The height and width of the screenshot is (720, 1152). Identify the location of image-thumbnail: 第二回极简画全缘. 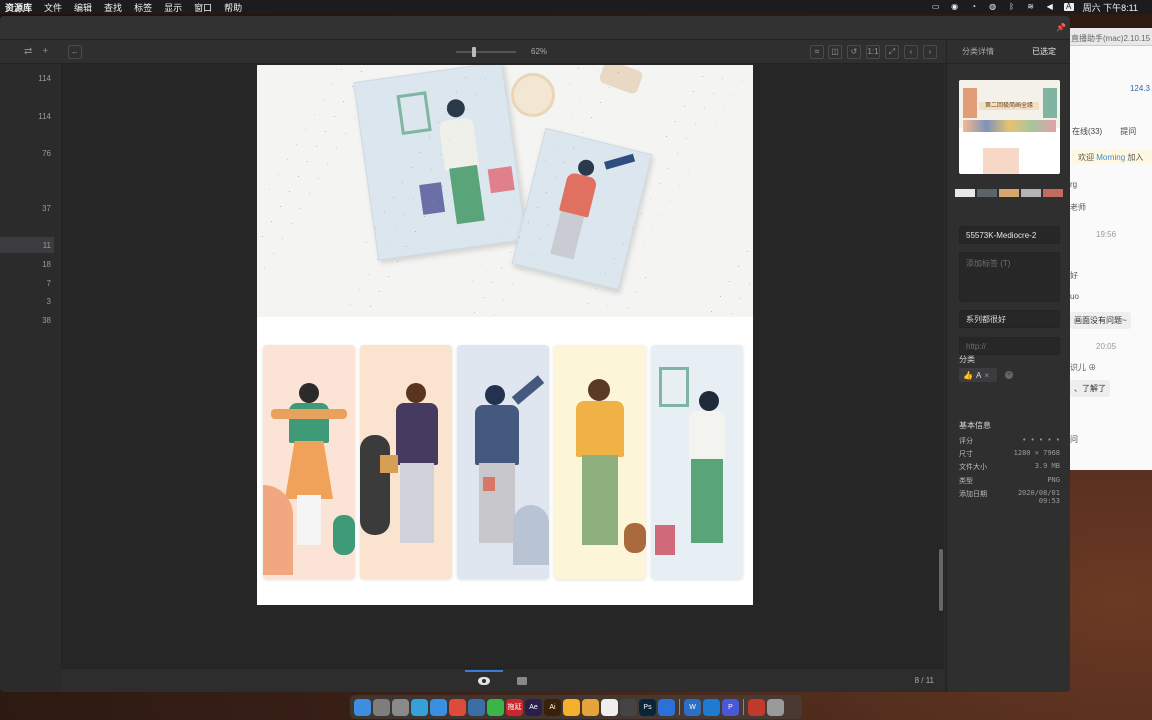
(1009, 127).